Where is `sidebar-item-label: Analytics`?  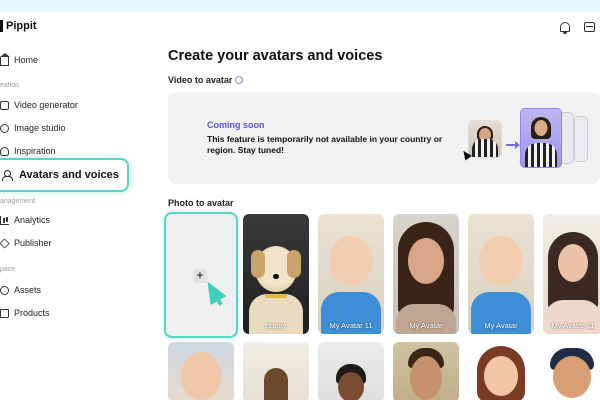 sidebar-item-label: Analytics is located at coordinates (32, 220).